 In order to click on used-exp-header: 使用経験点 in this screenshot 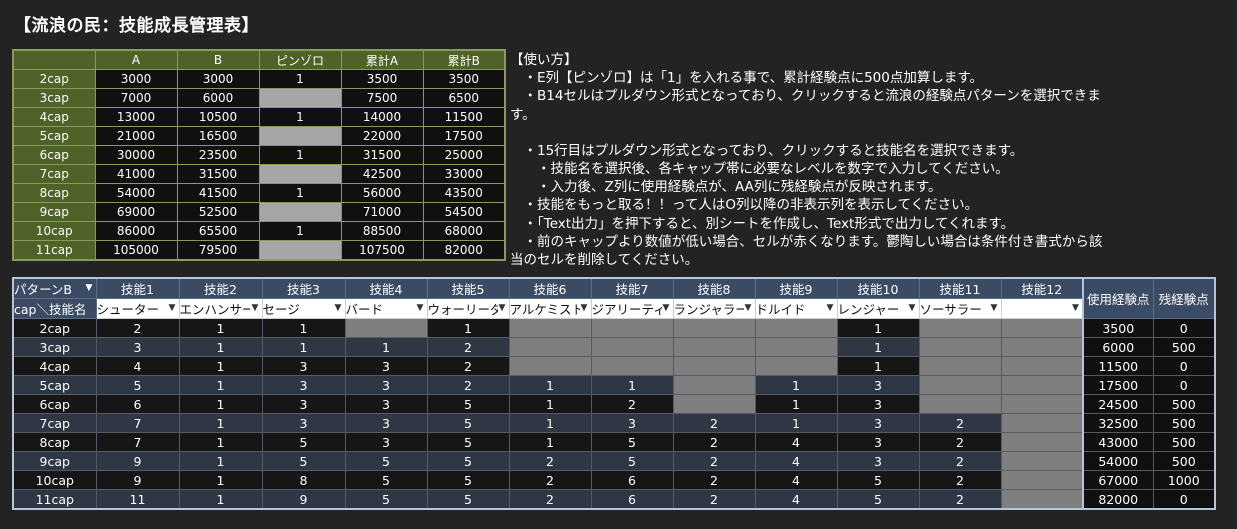, I will do `click(1118, 298)`.